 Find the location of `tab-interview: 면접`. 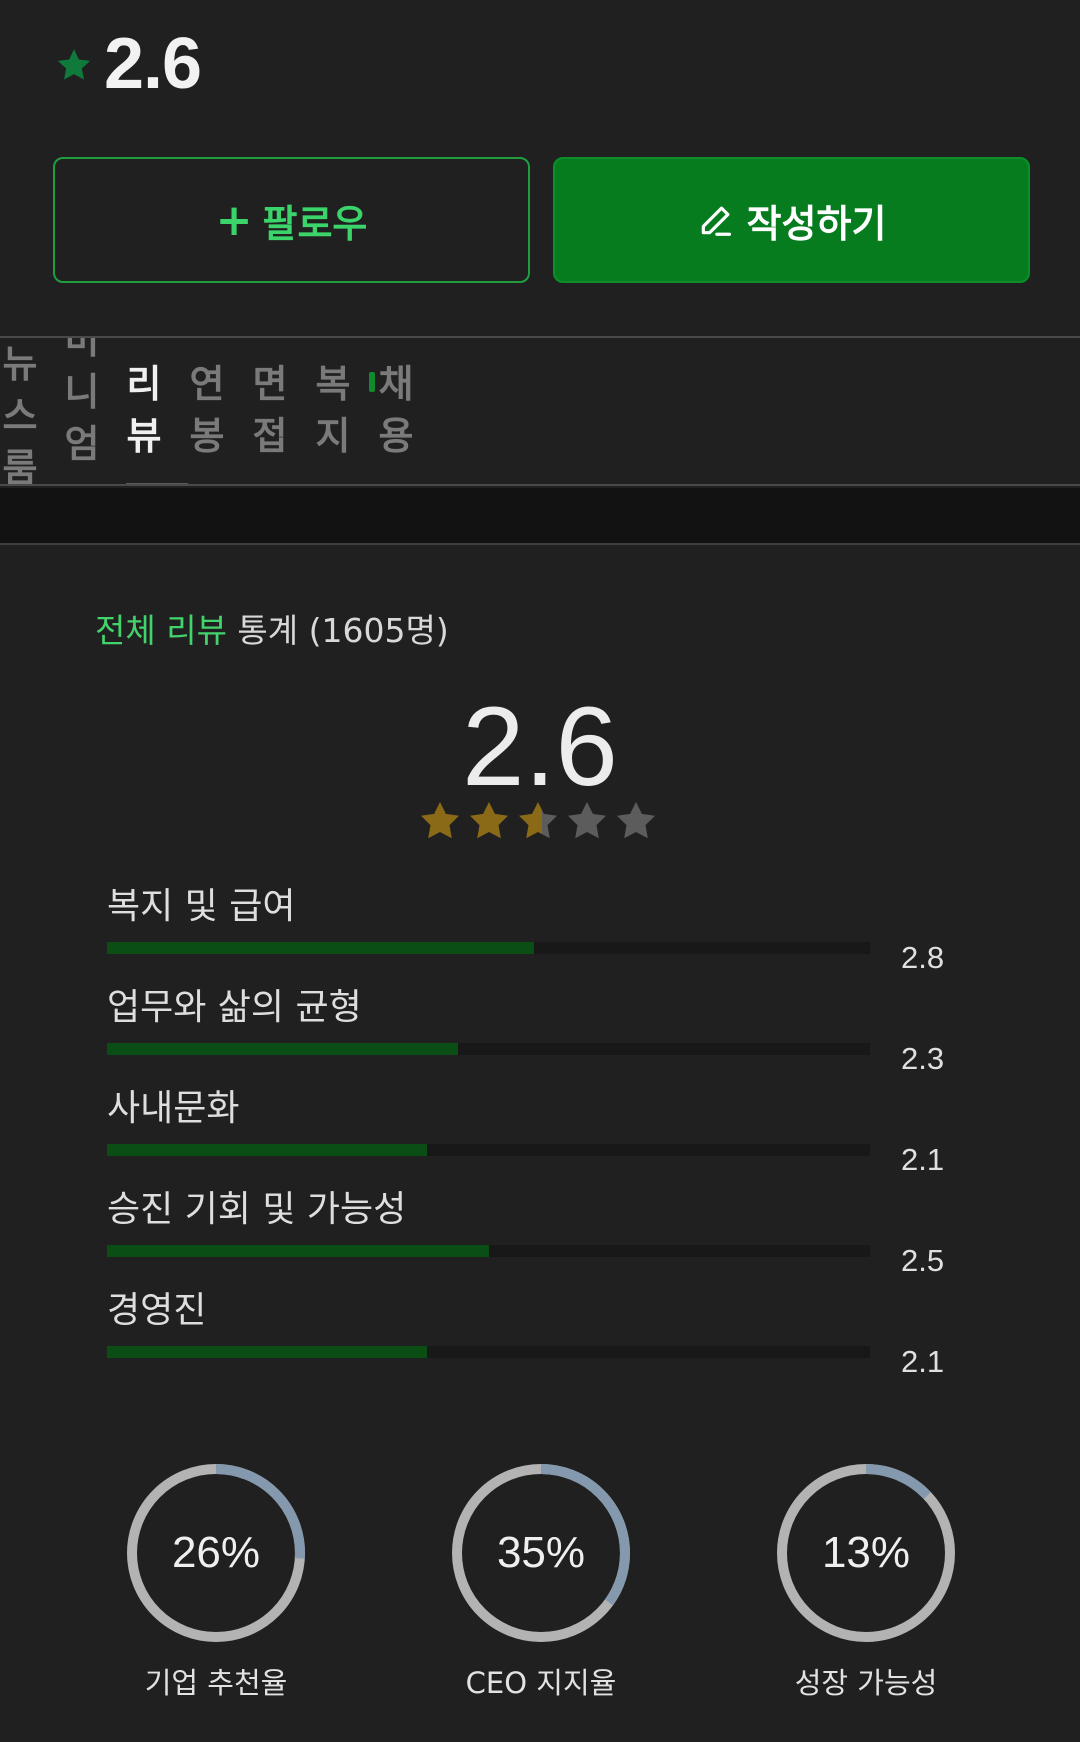

tab-interview: 면접 is located at coordinates (270, 410).